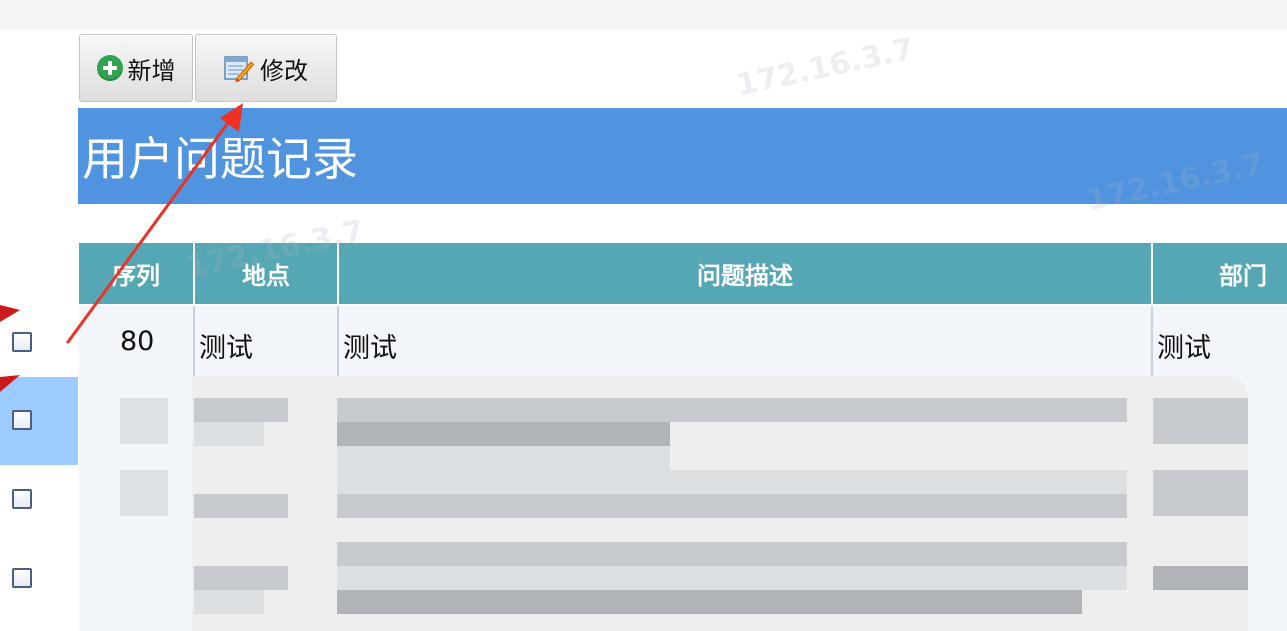 This screenshot has width=1287, height=631. What do you see at coordinates (745, 273) in the screenshot?
I see `column-header-description: 问题描述` at bounding box center [745, 273].